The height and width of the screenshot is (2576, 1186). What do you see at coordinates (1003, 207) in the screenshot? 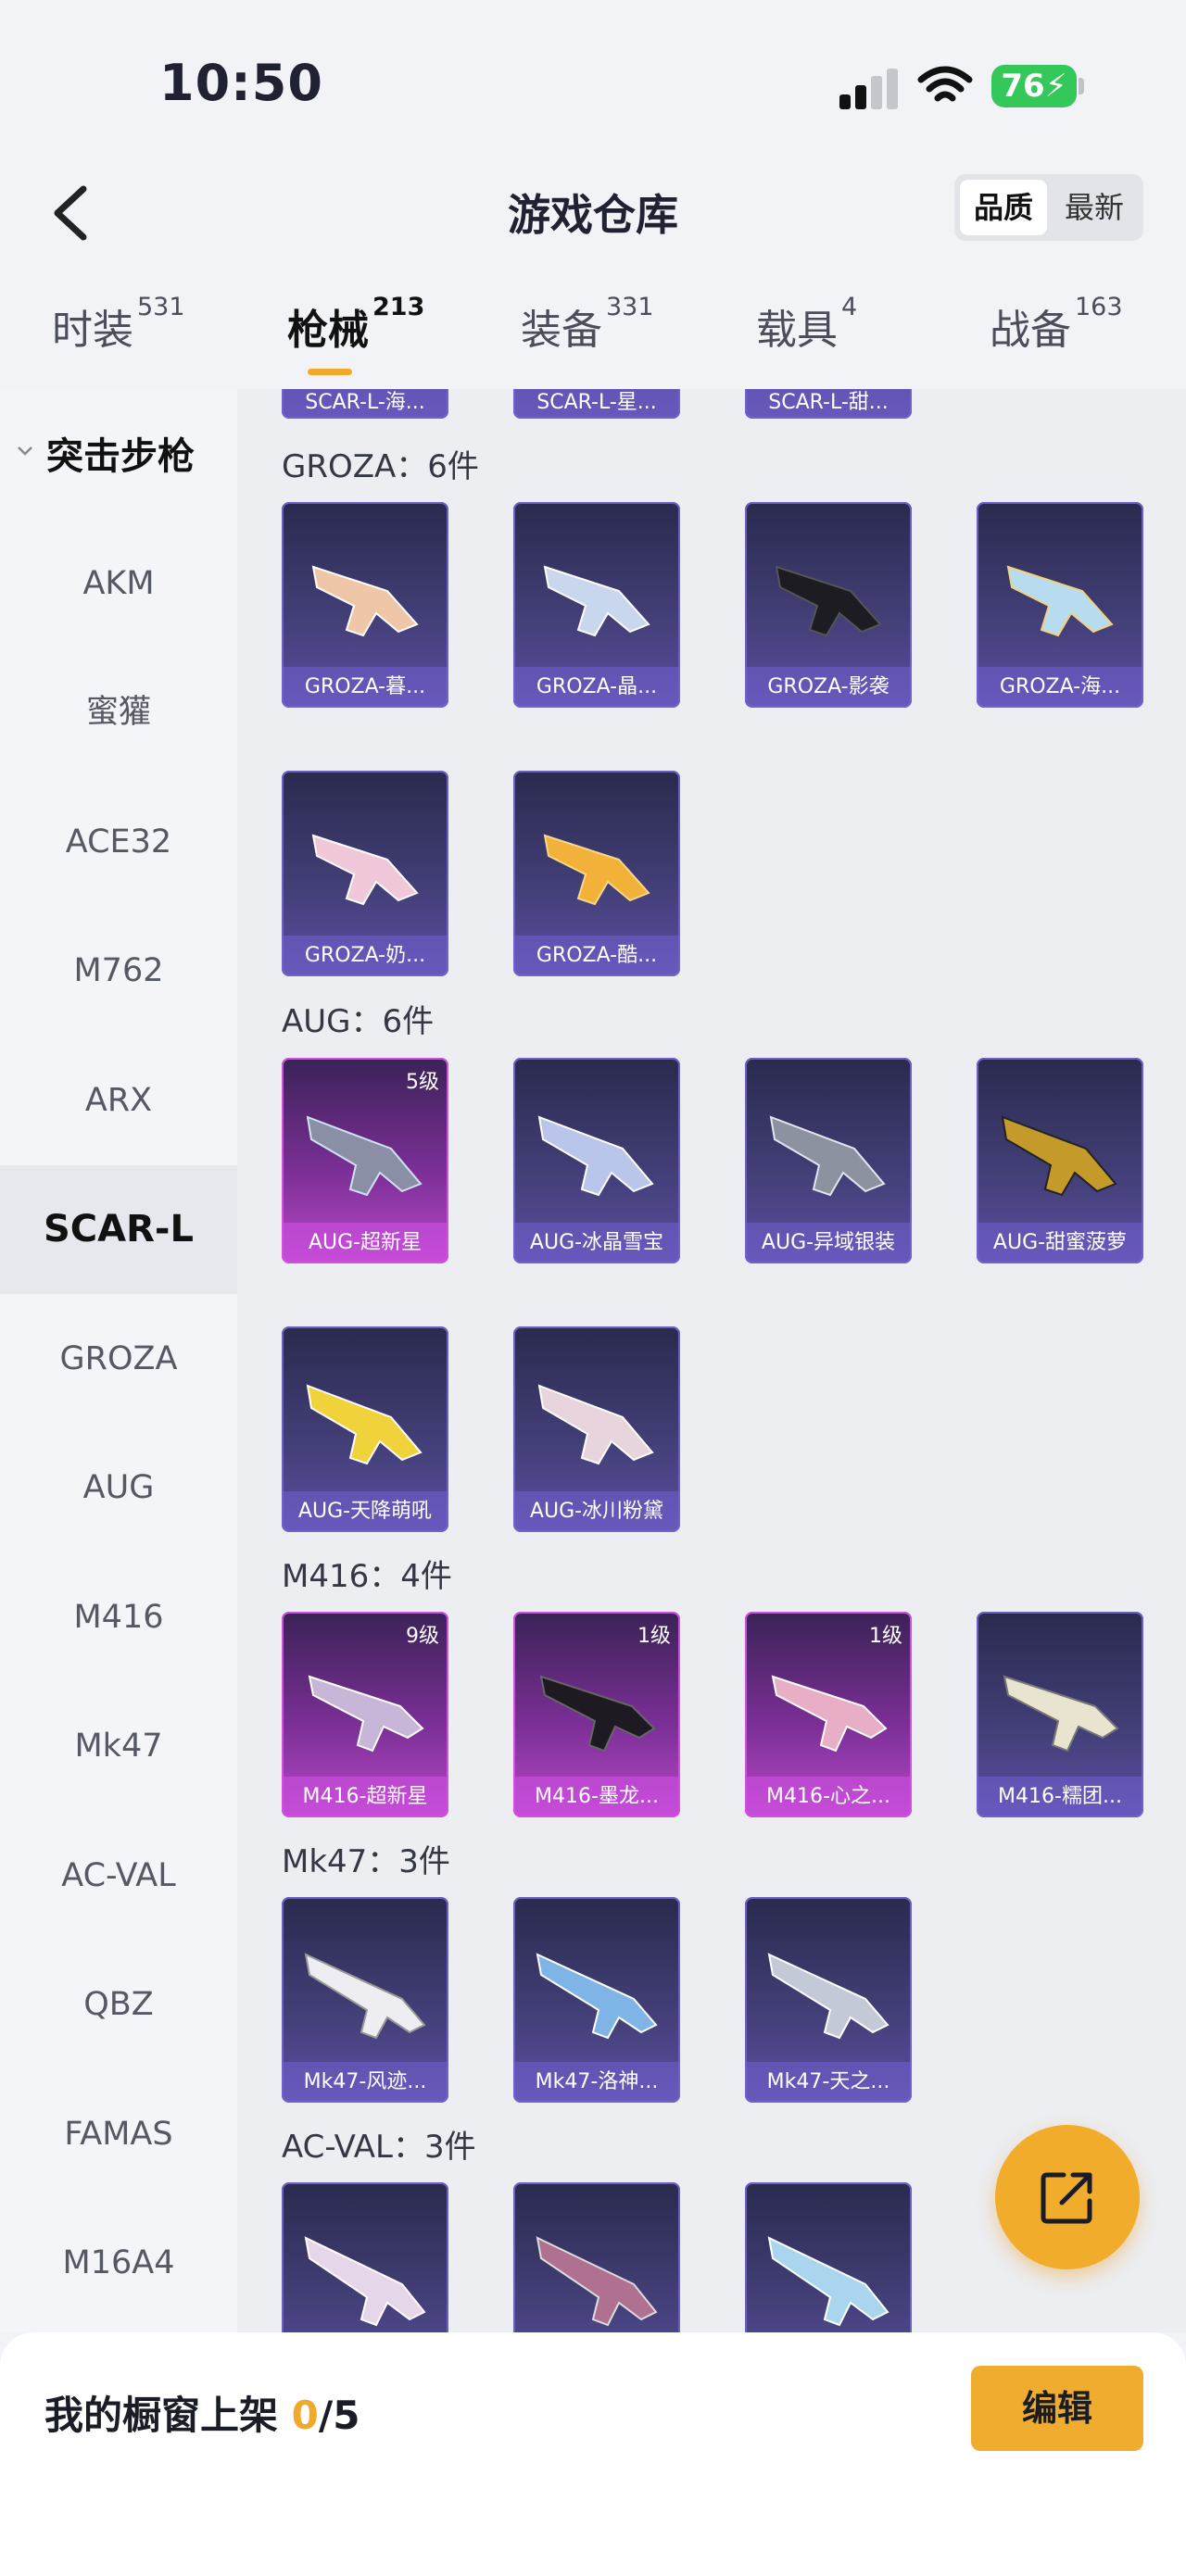
I see `sort-quality-button: 品质` at bounding box center [1003, 207].